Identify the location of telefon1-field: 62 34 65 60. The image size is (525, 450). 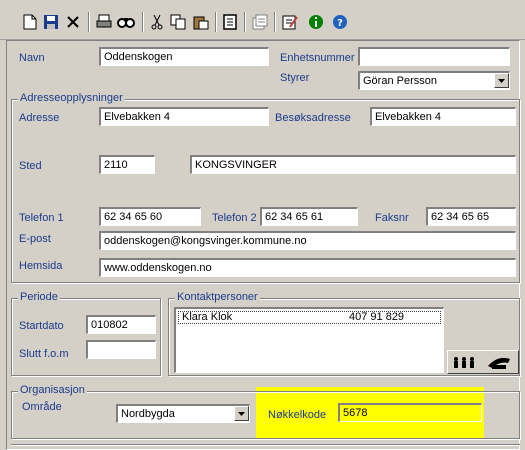
(150, 216).